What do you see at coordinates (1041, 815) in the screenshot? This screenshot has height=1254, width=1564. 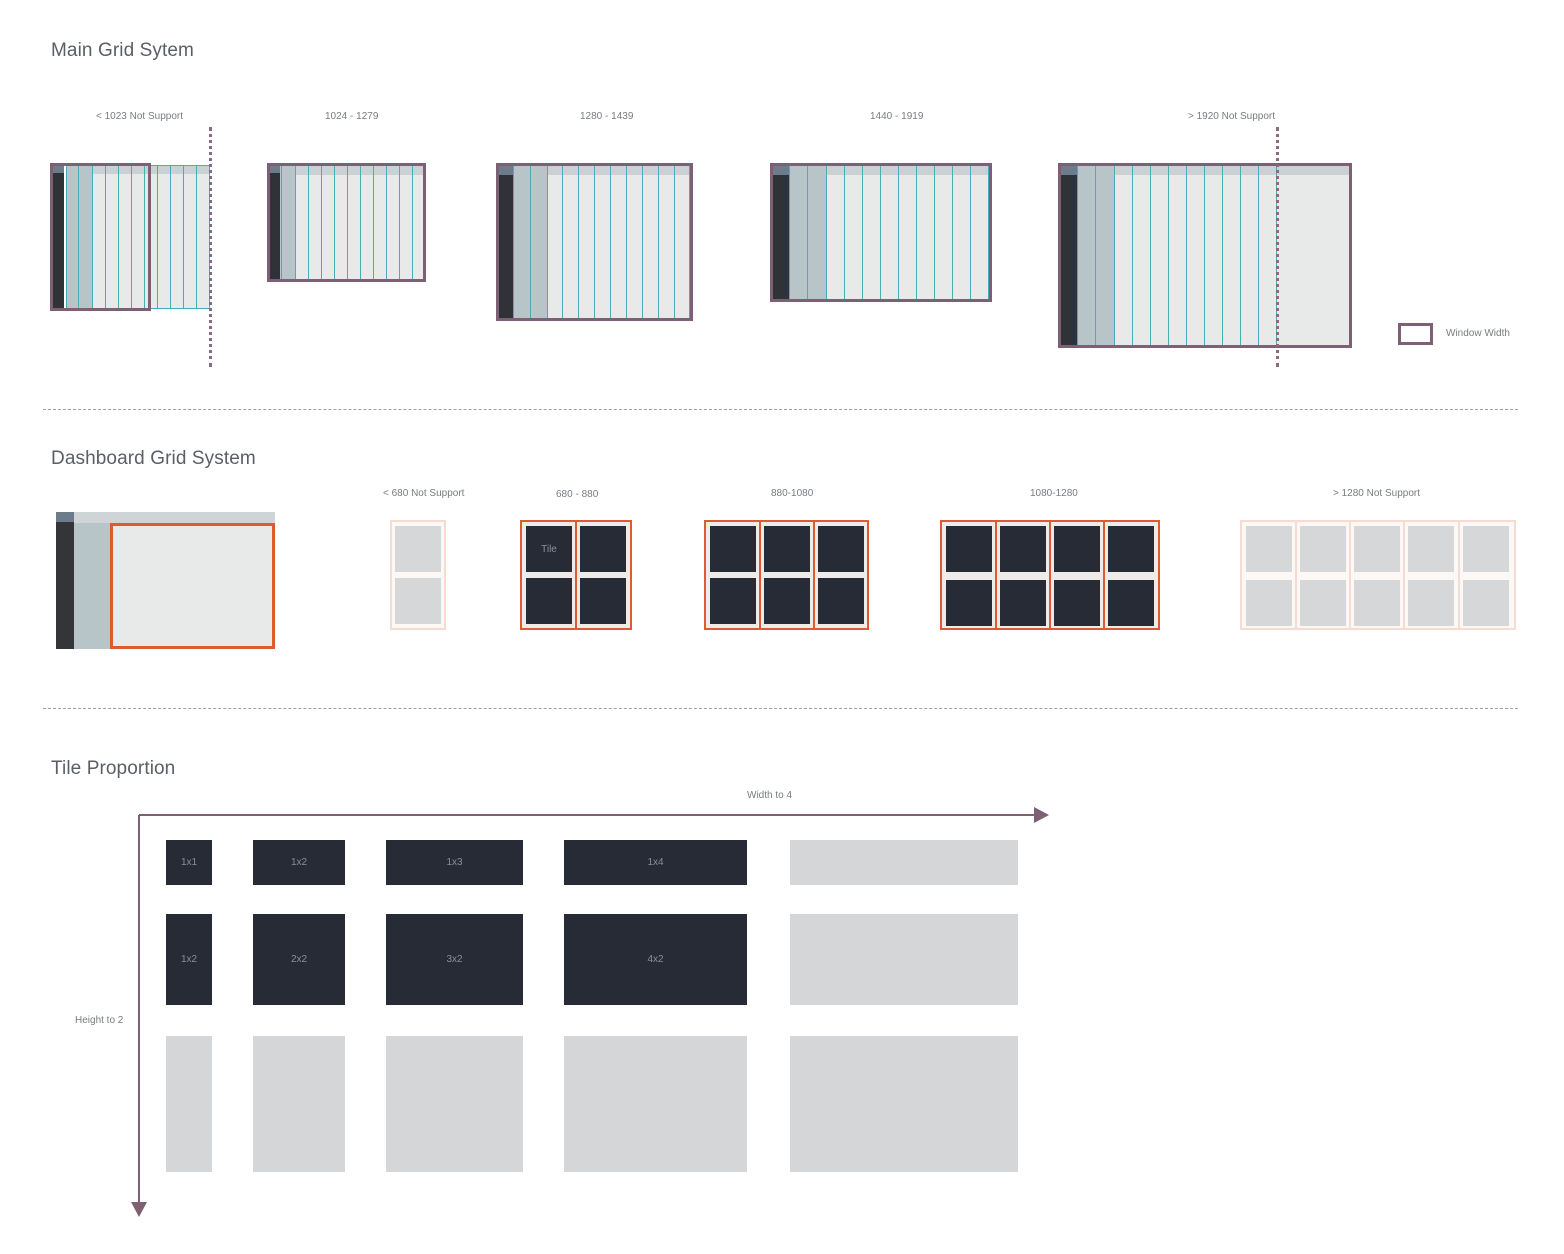 I see `arrow-right-icon` at bounding box center [1041, 815].